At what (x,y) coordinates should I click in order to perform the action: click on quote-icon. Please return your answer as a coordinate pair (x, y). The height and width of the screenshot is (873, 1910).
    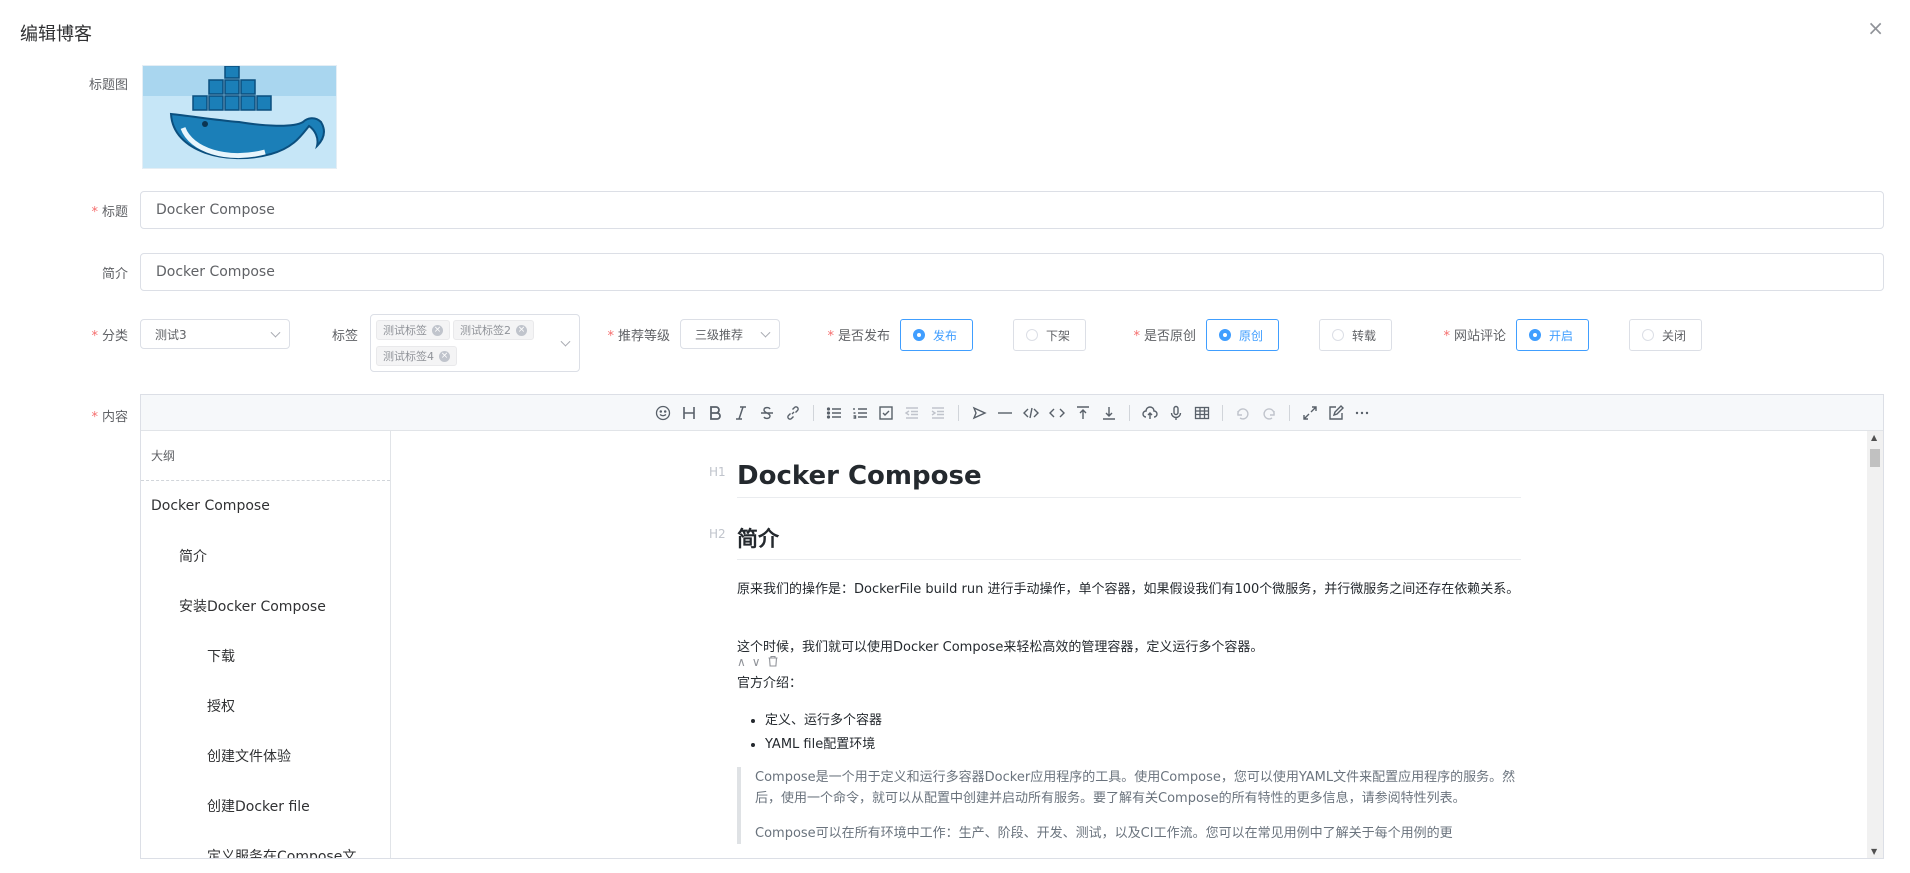
    Looking at the image, I should click on (979, 413).